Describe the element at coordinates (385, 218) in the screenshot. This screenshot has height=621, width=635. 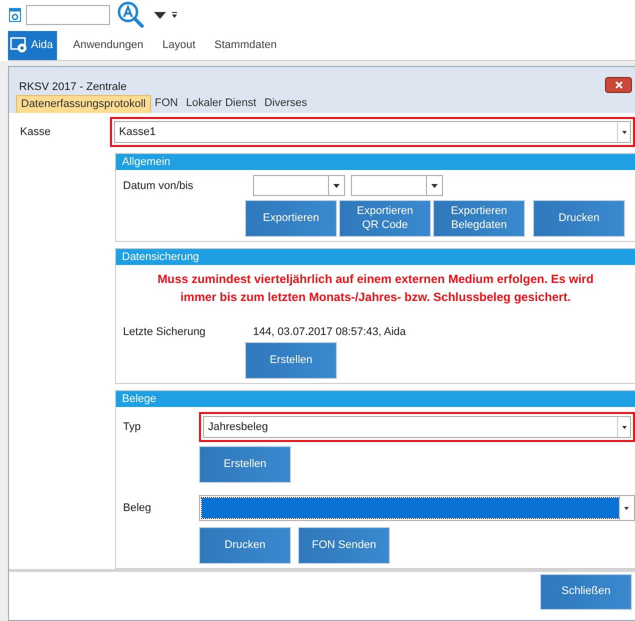
I see `export-button: Exportieren QR Code` at that location.